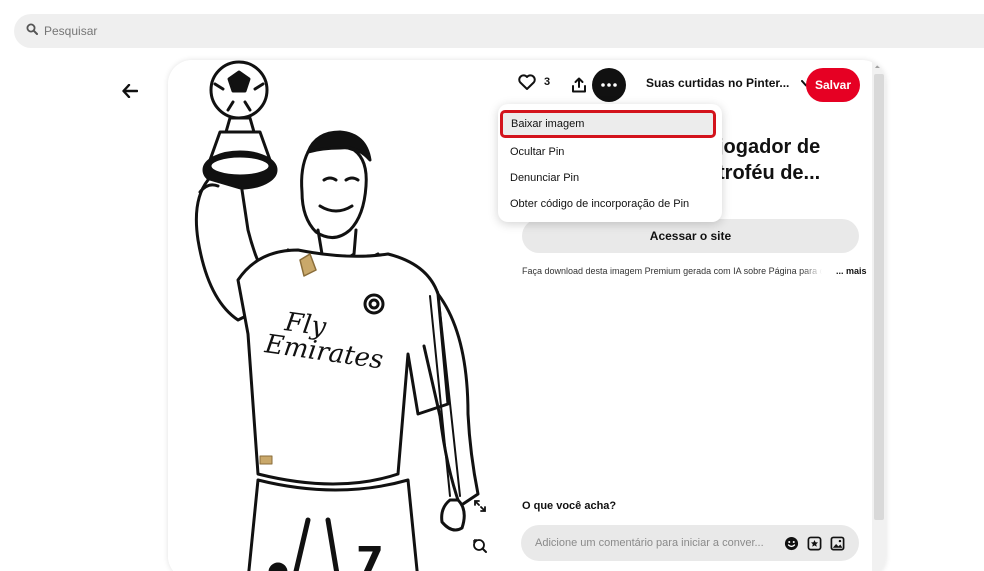  I want to click on scroll-up-arrow, so click(879, 65).